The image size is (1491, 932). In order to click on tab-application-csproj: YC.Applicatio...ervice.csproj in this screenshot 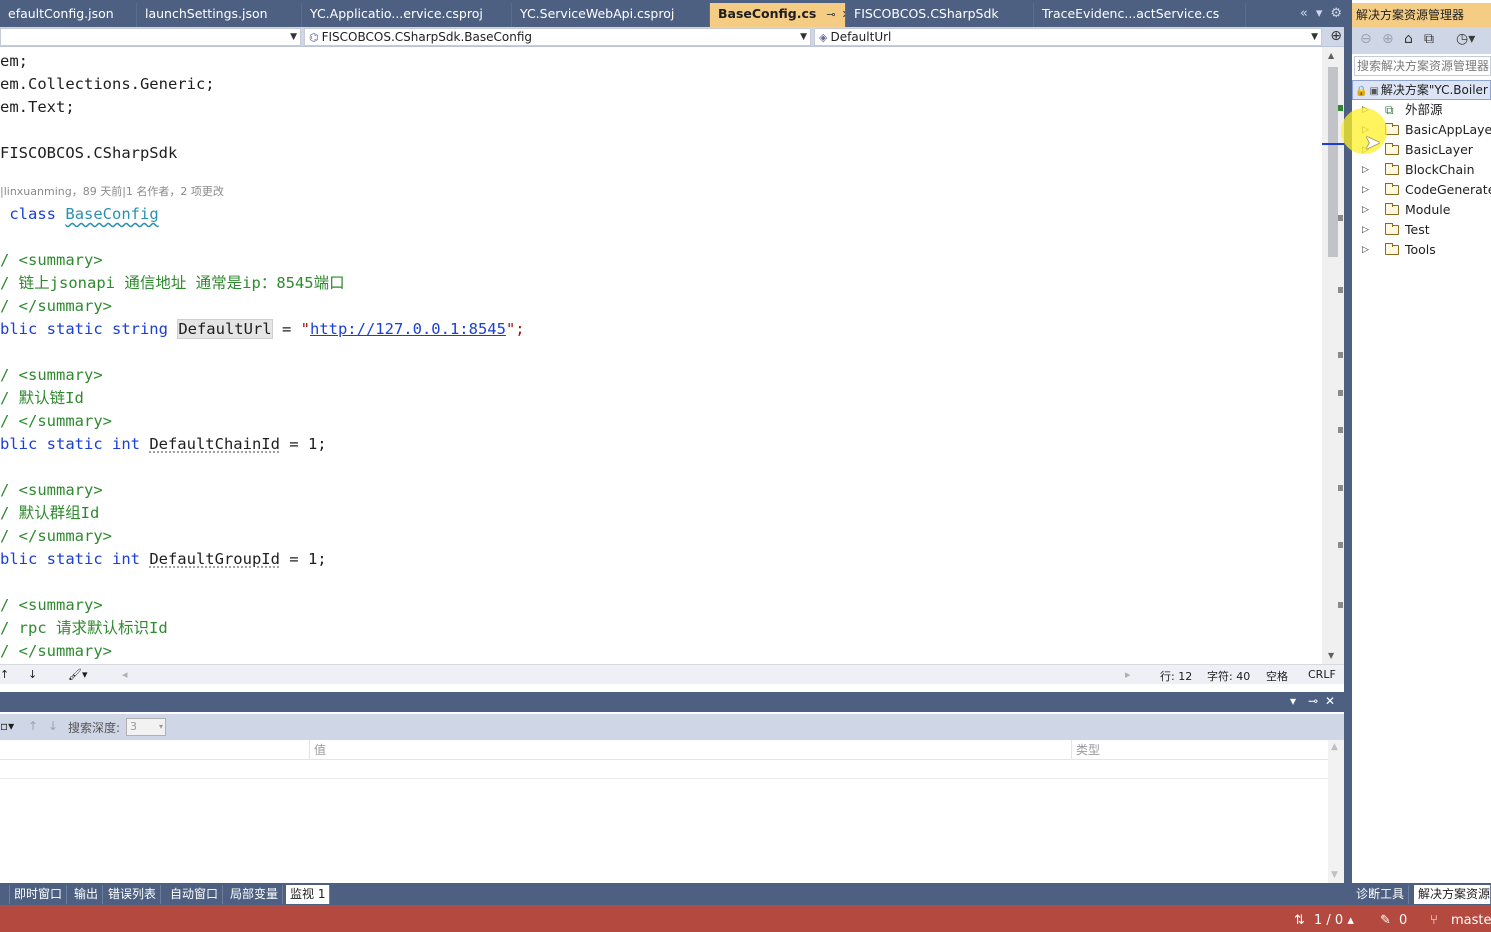, I will do `click(407, 15)`.